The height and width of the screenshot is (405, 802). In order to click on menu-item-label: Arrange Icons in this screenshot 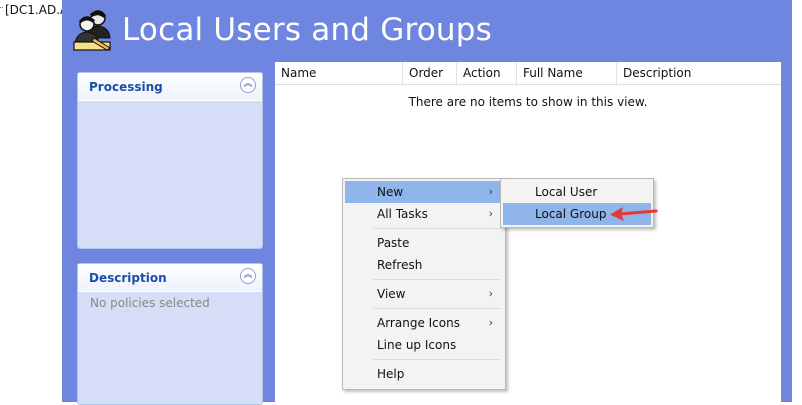, I will do `click(418, 323)`.